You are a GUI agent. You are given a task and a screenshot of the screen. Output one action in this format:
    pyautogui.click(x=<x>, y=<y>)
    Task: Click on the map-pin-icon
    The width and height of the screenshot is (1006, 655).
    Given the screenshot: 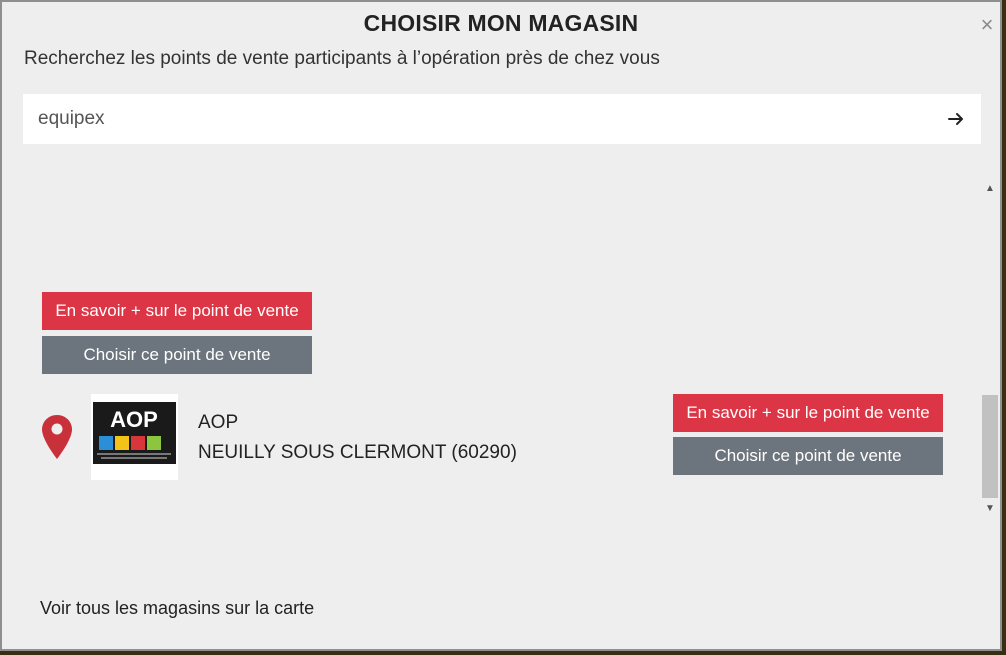 What is the action you would take?
    pyautogui.click(x=57, y=437)
    